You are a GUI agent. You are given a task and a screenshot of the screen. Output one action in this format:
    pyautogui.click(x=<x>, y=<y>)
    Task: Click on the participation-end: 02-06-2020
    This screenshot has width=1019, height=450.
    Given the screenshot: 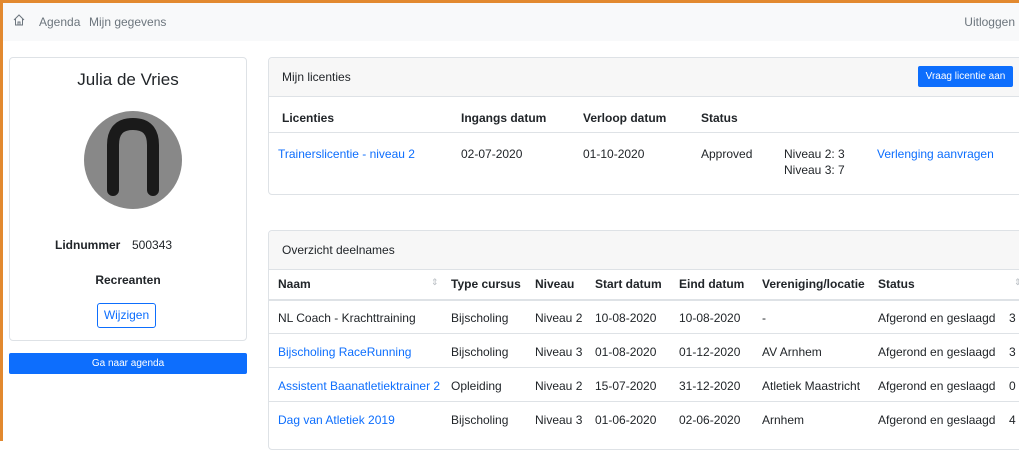 What is the action you would take?
    pyautogui.click(x=710, y=420)
    